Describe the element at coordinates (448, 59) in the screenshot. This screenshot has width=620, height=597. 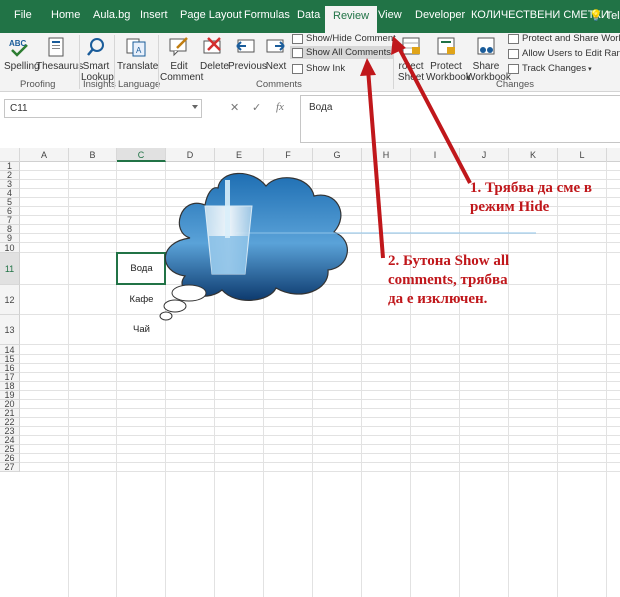
I see `protect-workbook-button: Protect Workbook` at that location.